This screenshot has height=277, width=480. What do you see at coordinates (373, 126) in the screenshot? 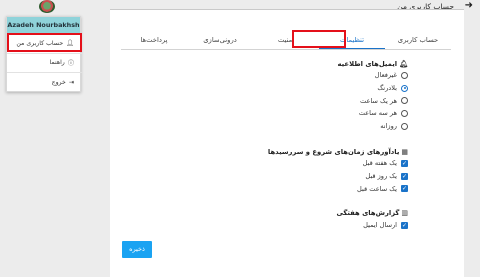
I see `radio-option: روزانه` at bounding box center [373, 126].